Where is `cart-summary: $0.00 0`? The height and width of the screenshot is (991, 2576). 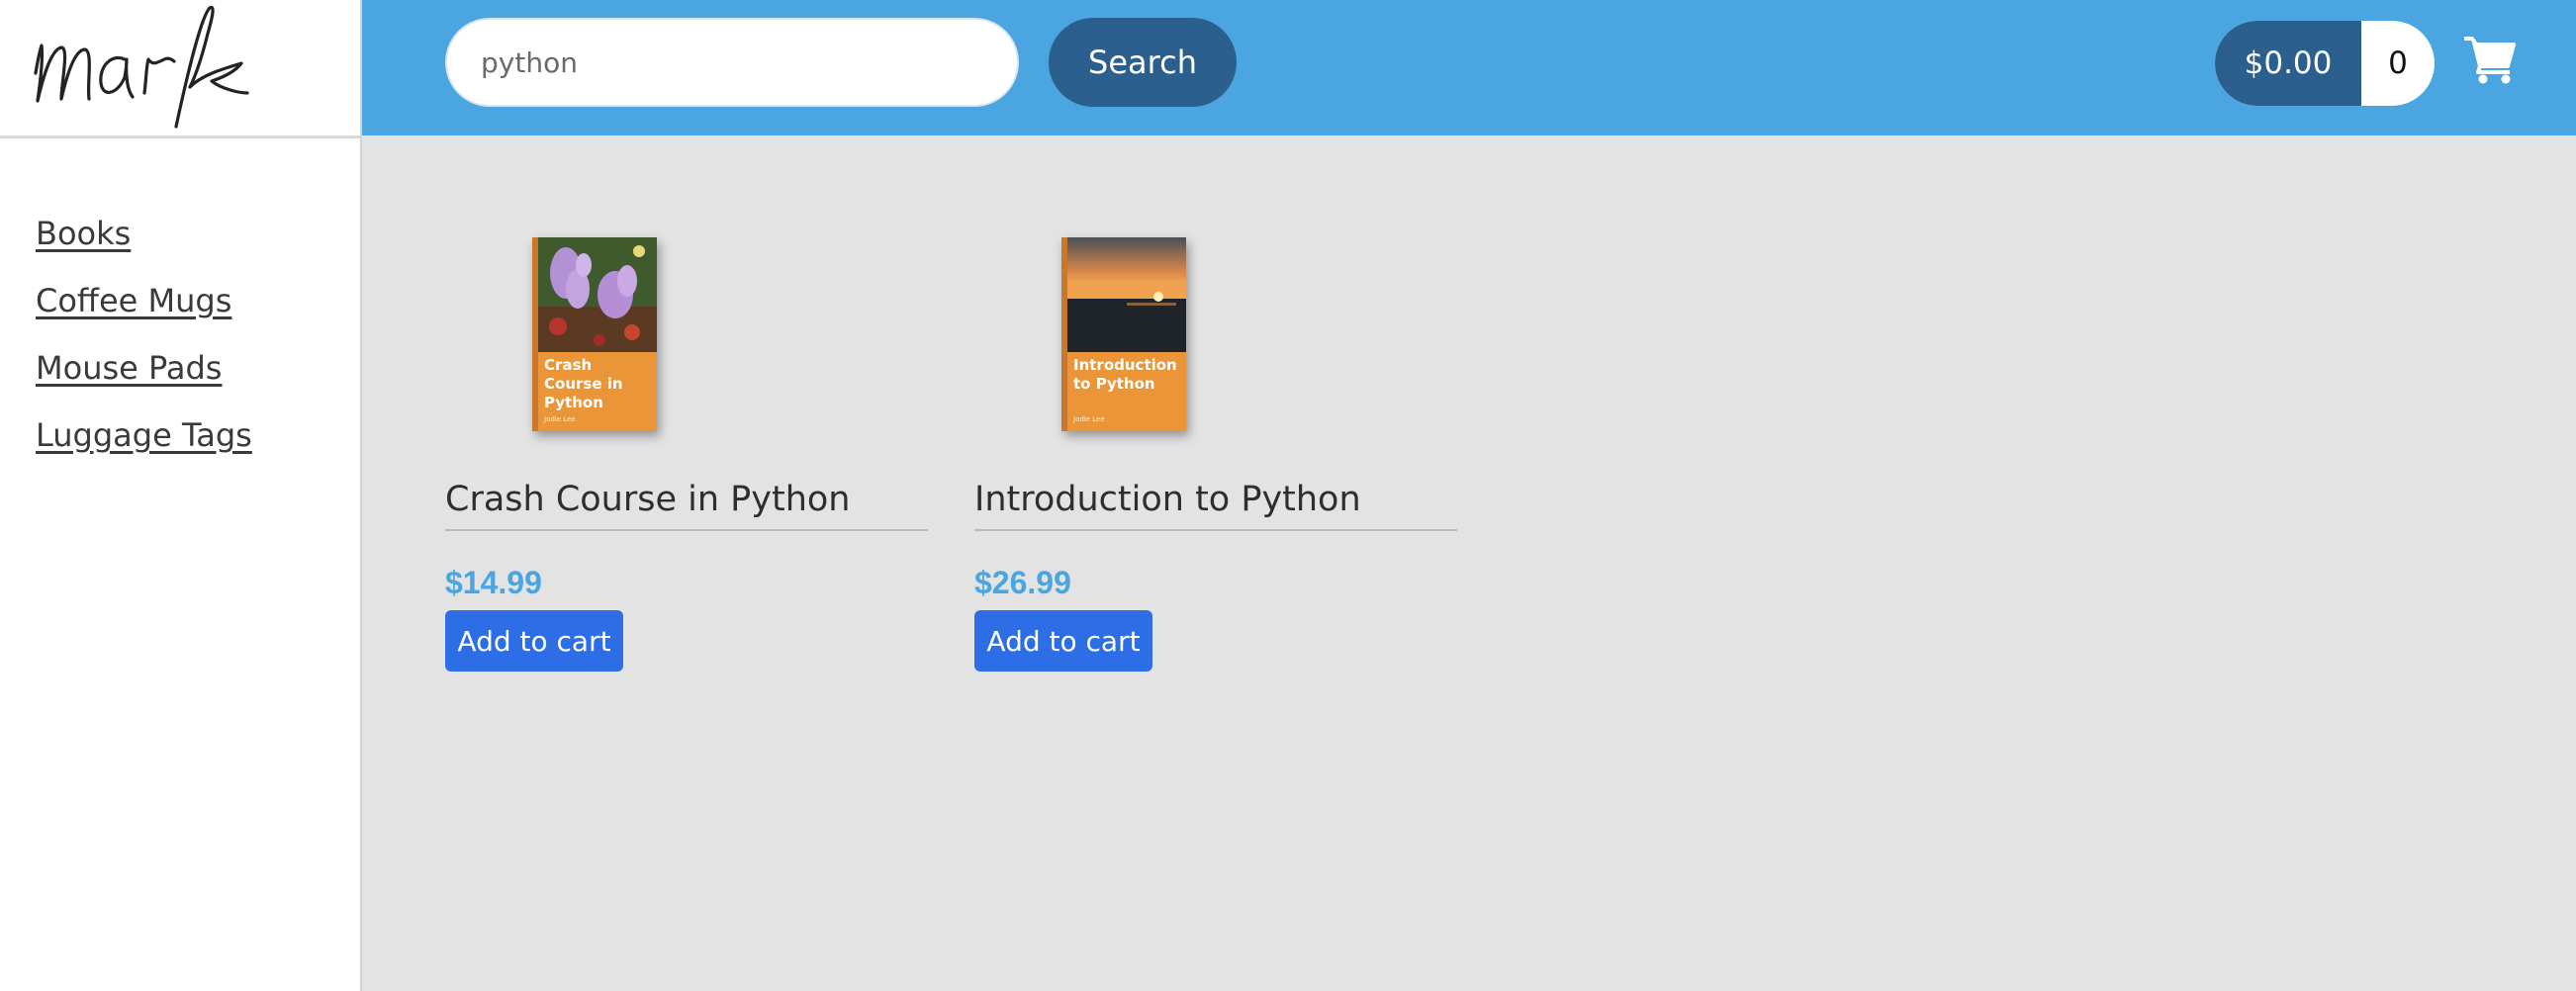 cart-summary: $0.00 0 is located at coordinates (2325, 64).